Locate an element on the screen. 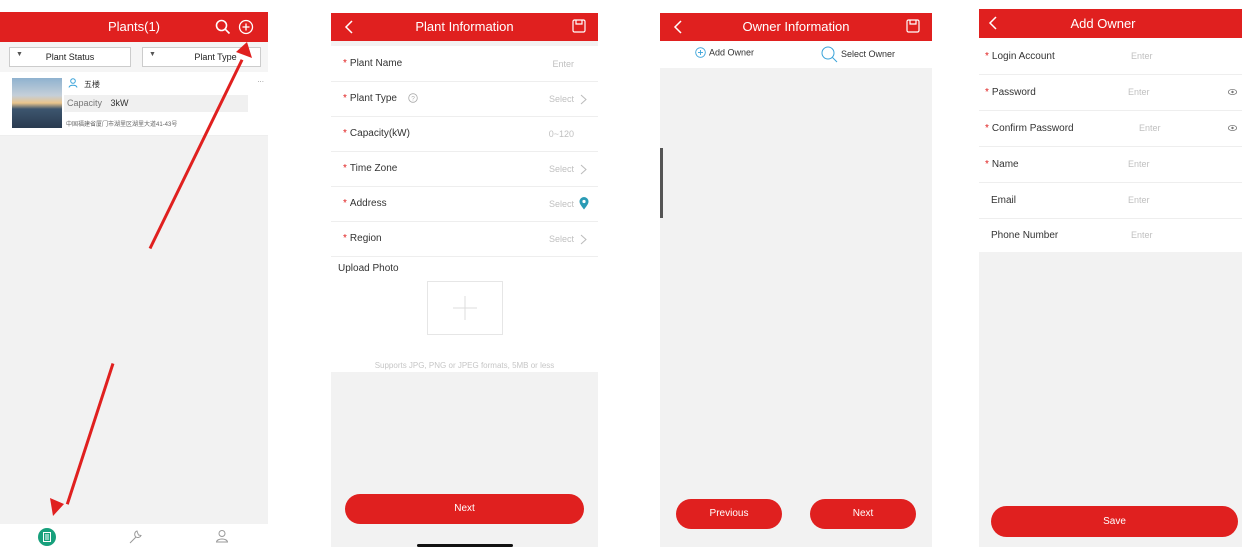 This screenshot has width=1242, height=547. field-label-text: Address is located at coordinates (368, 203).